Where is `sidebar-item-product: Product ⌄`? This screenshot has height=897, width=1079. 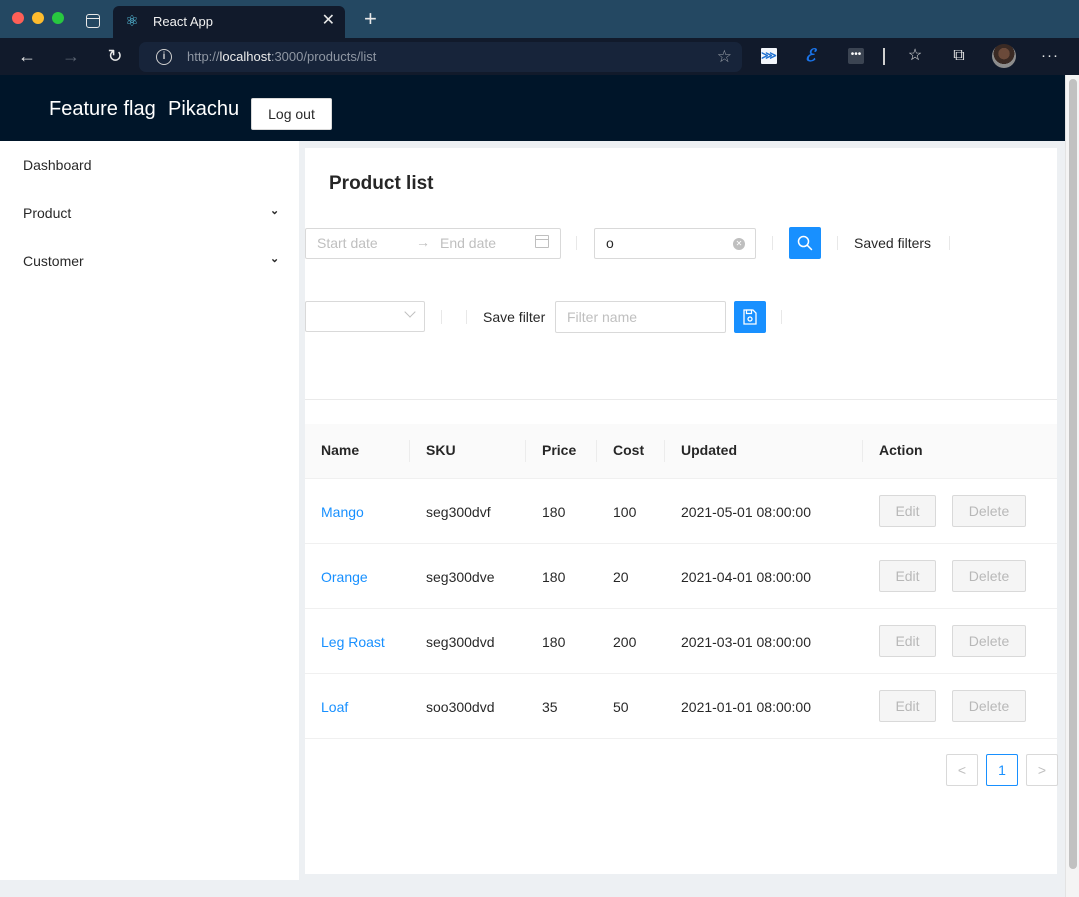 sidebar-item-product: Product ⌄ is located at coordinates (149, 213).